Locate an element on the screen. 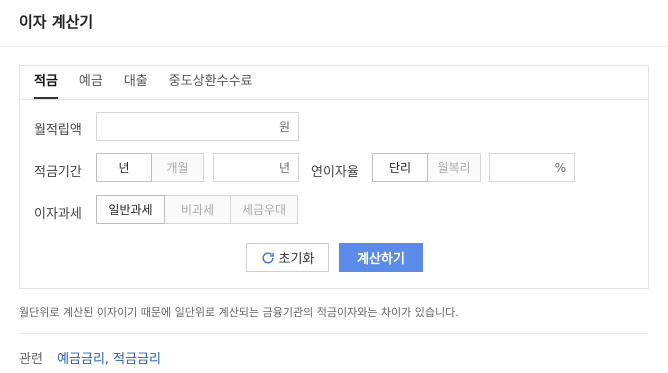 This screenshot has height=373, width=668. related-label: 관련 is located at coordinates (31, 359).